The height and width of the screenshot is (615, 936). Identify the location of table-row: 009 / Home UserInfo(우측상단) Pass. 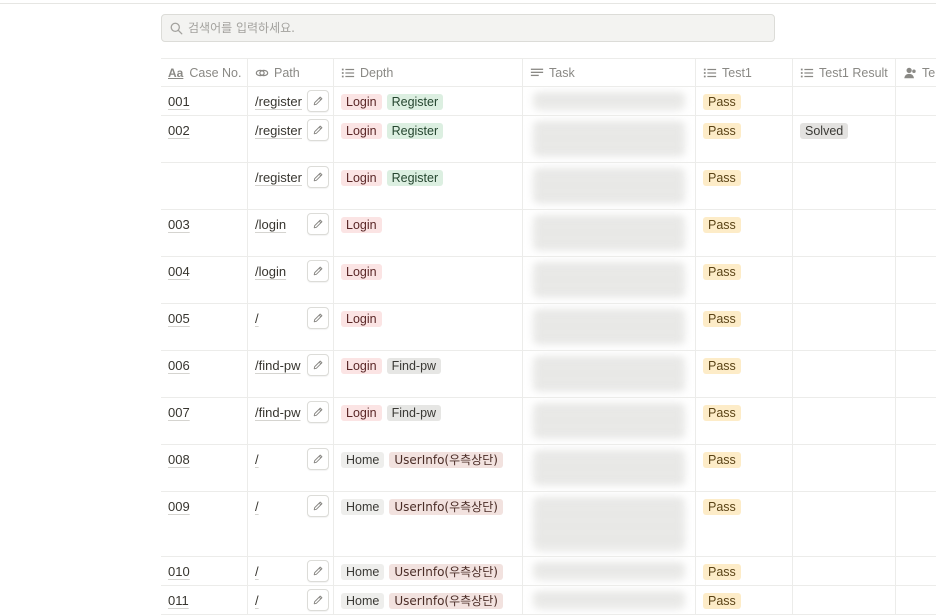
(548, 524).